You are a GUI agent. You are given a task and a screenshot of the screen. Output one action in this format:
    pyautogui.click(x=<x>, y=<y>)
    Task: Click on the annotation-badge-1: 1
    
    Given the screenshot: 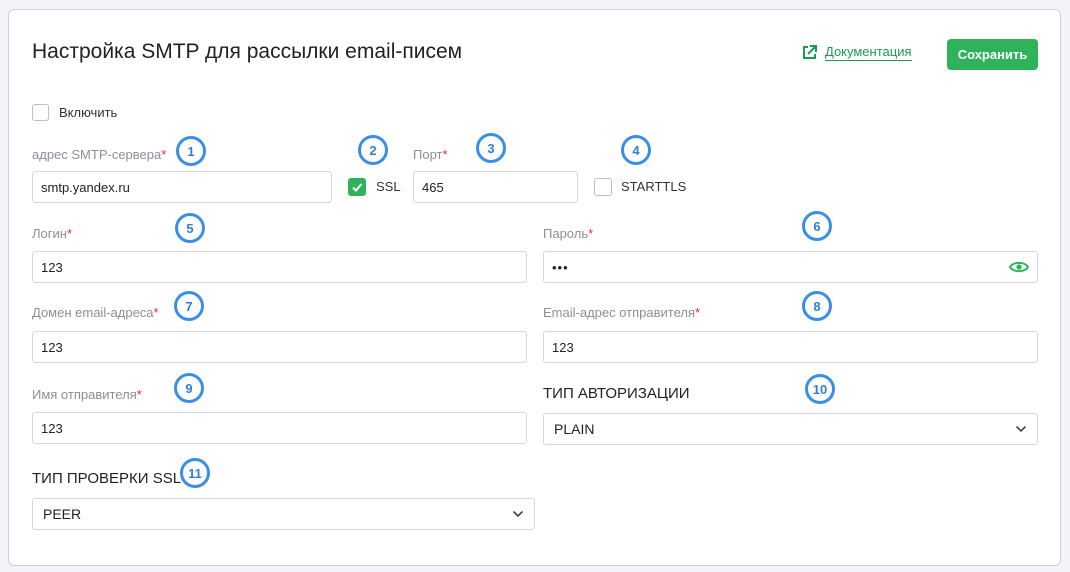 What is the action you would take?
    pyautogui.click(x=191, y=151)
    